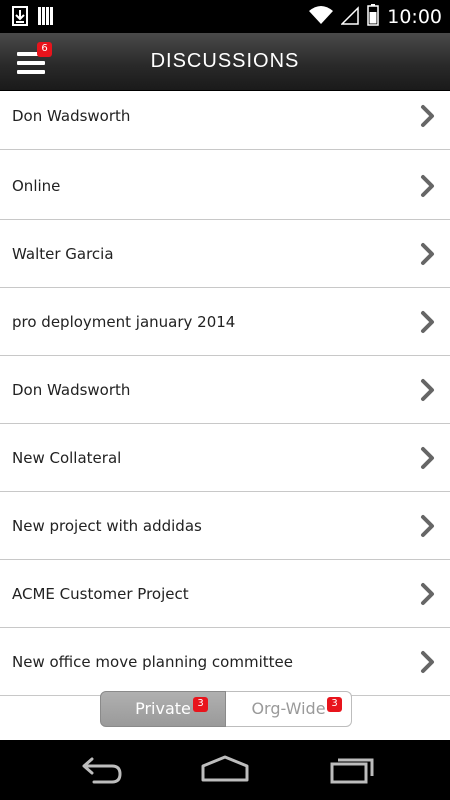 The width and height of the screenshot is (450, 800). I want to click on list-item: pro deployment january 2014, so click(225, 322).